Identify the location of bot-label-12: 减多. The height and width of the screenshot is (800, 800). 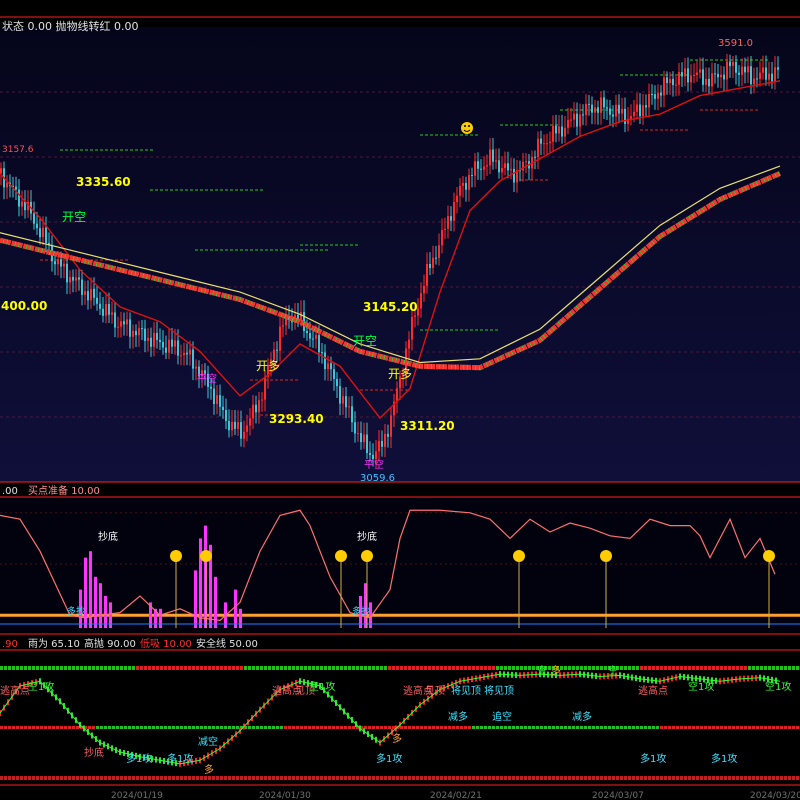
(582, 716).